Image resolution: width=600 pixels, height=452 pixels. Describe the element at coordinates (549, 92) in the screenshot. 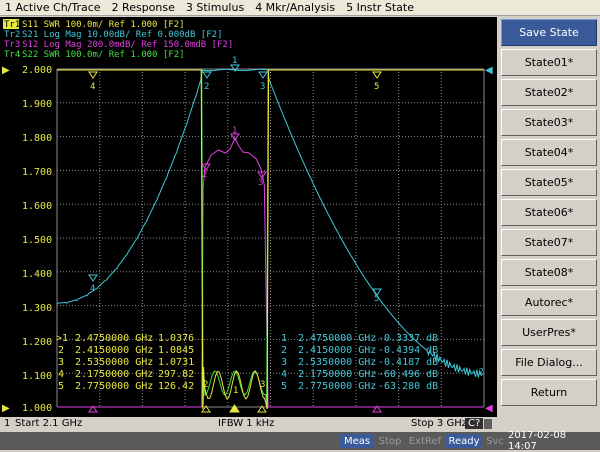

I see `state02-button: State02*` at that location.